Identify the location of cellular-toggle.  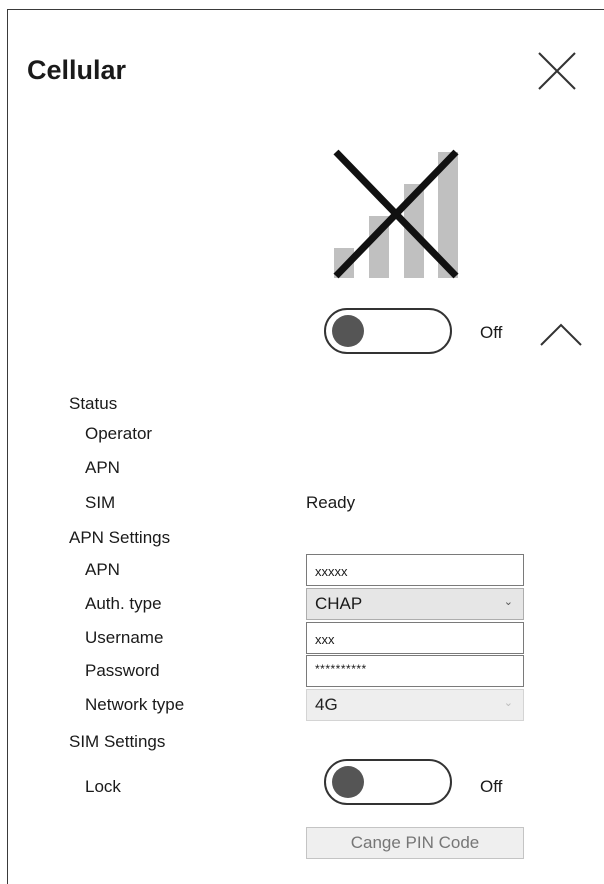
(388, 331).